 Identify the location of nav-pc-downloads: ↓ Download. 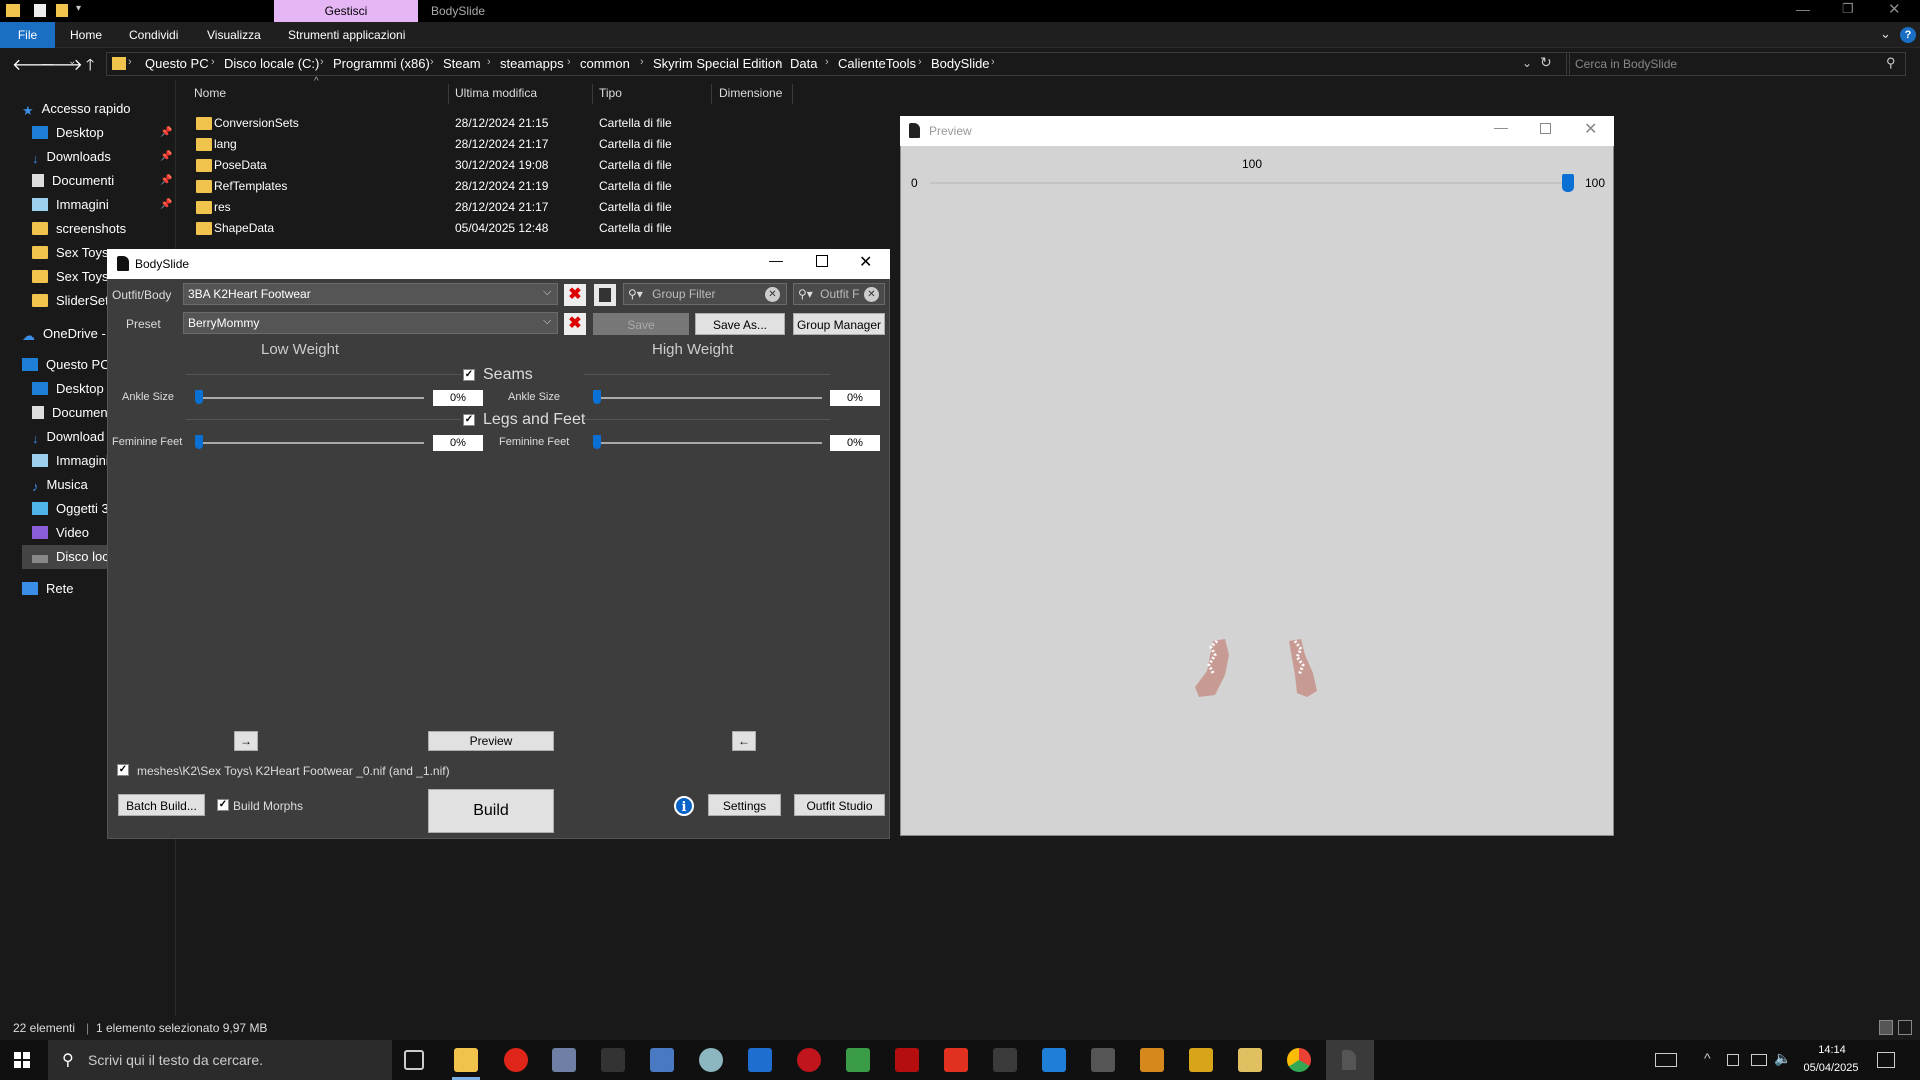
(68, 437).